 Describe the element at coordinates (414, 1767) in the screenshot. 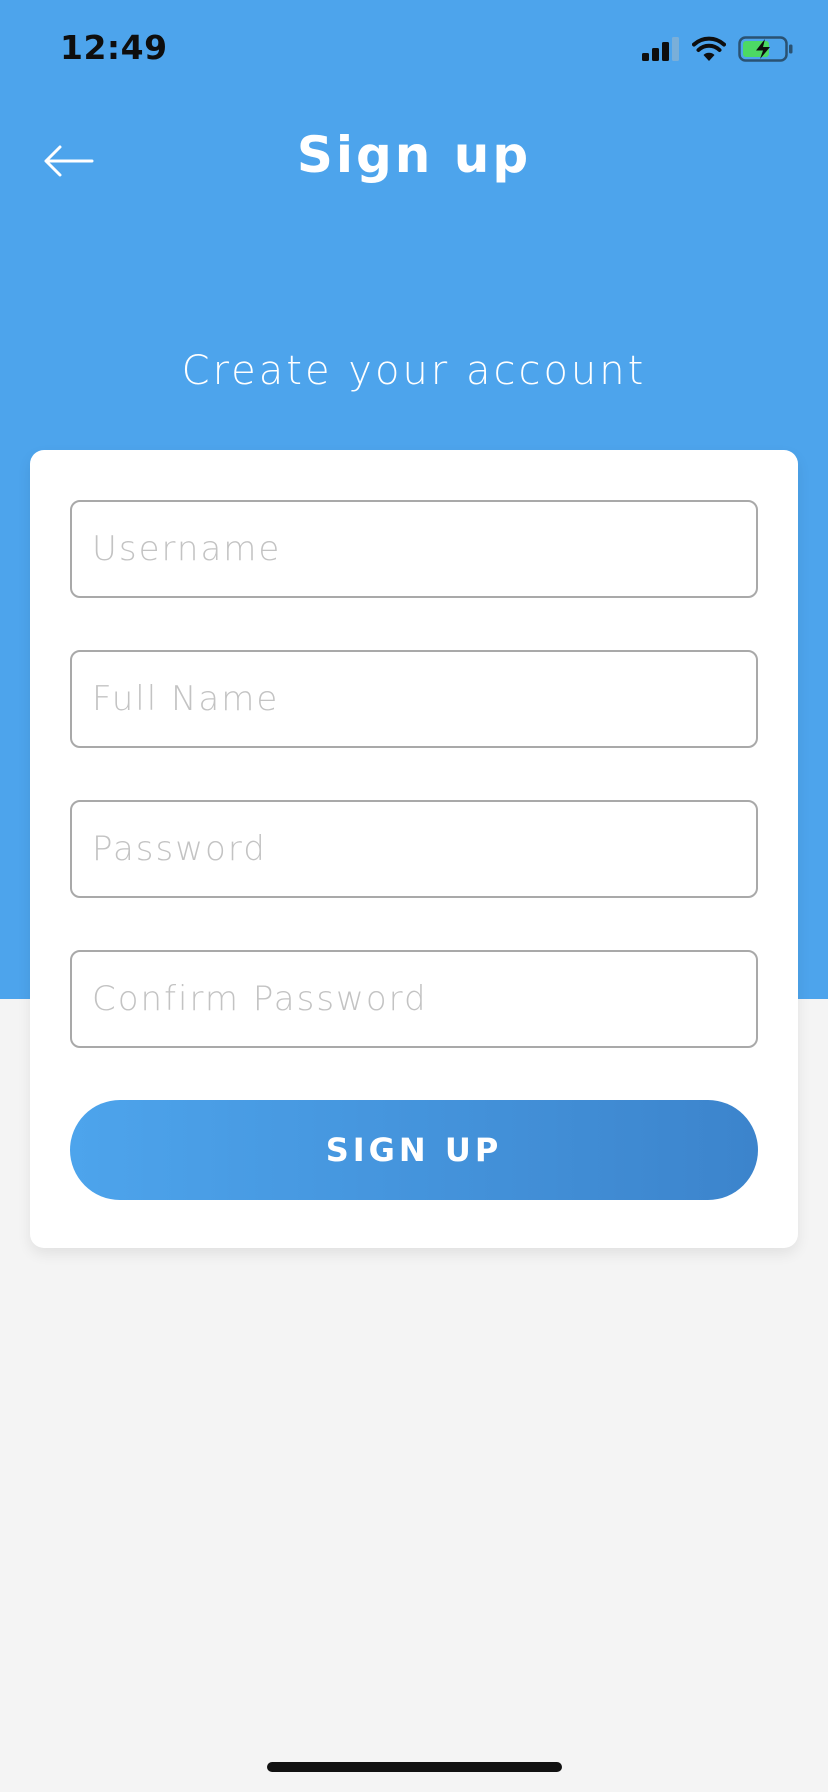

I see `home-indicator` at that location.